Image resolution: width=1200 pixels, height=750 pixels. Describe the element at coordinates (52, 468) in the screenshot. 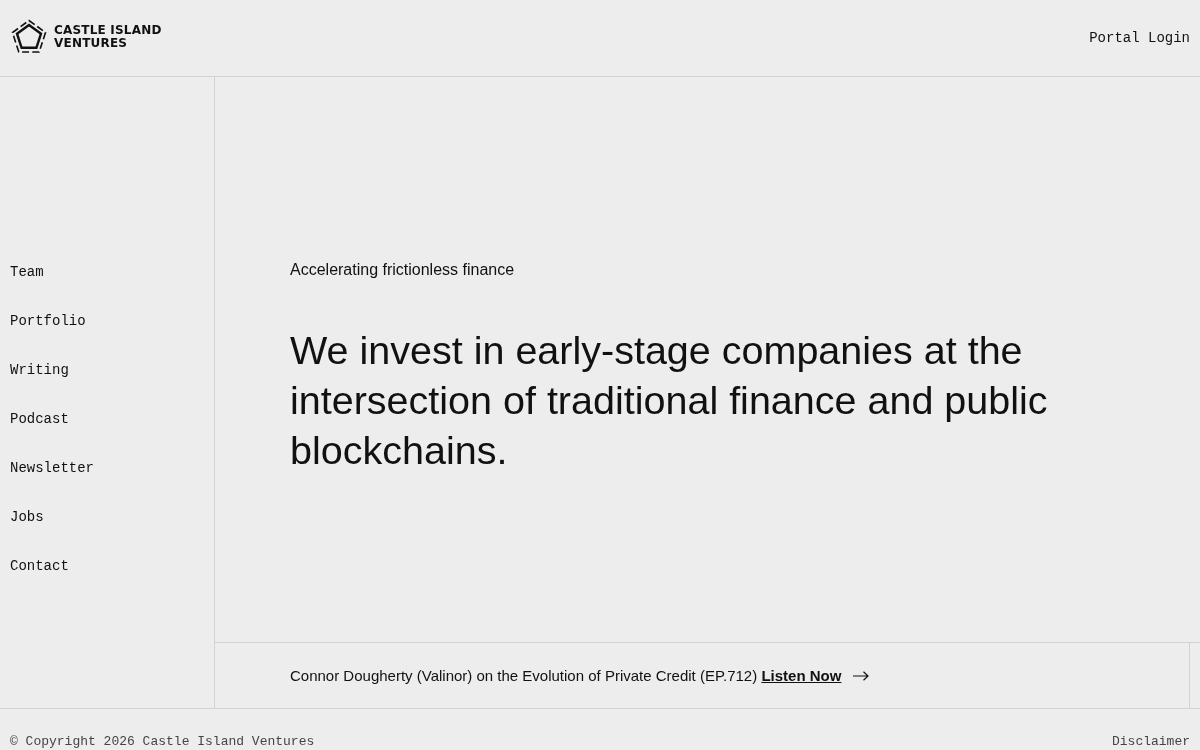

I see `nav-link: Newsletter` at that location.